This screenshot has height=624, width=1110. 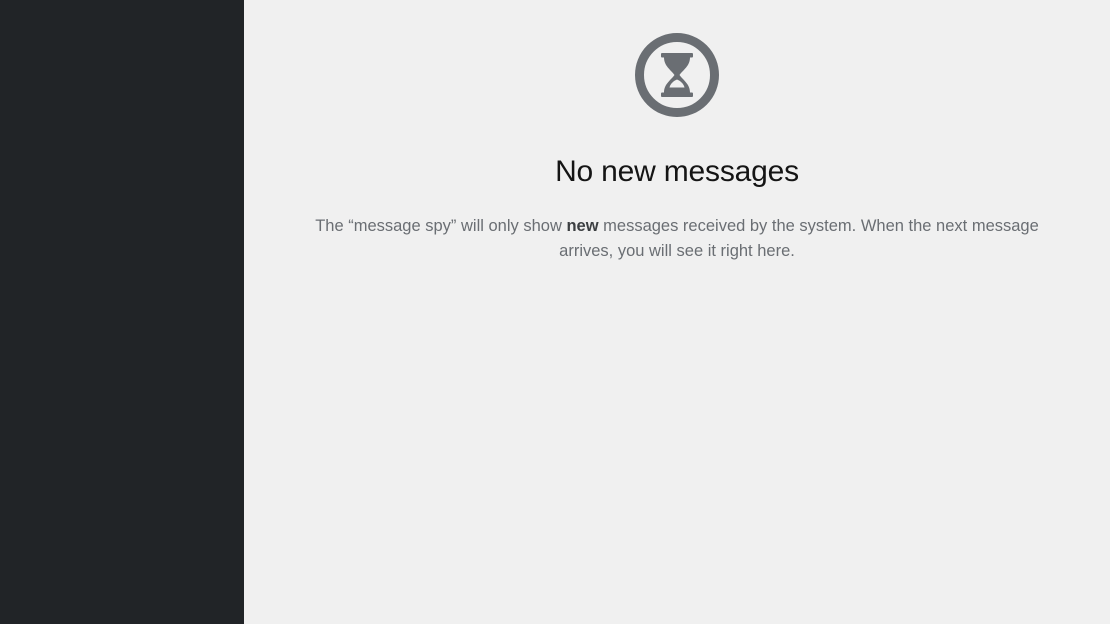 I want to click on body-text-emphasis: new, so click(x=582, y=226).